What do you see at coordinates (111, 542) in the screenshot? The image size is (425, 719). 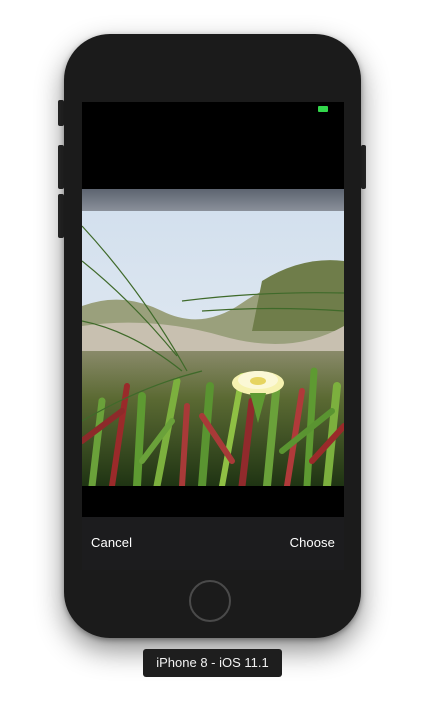 I see `cancel-button: Cancel` at bounding box center [111, 542].